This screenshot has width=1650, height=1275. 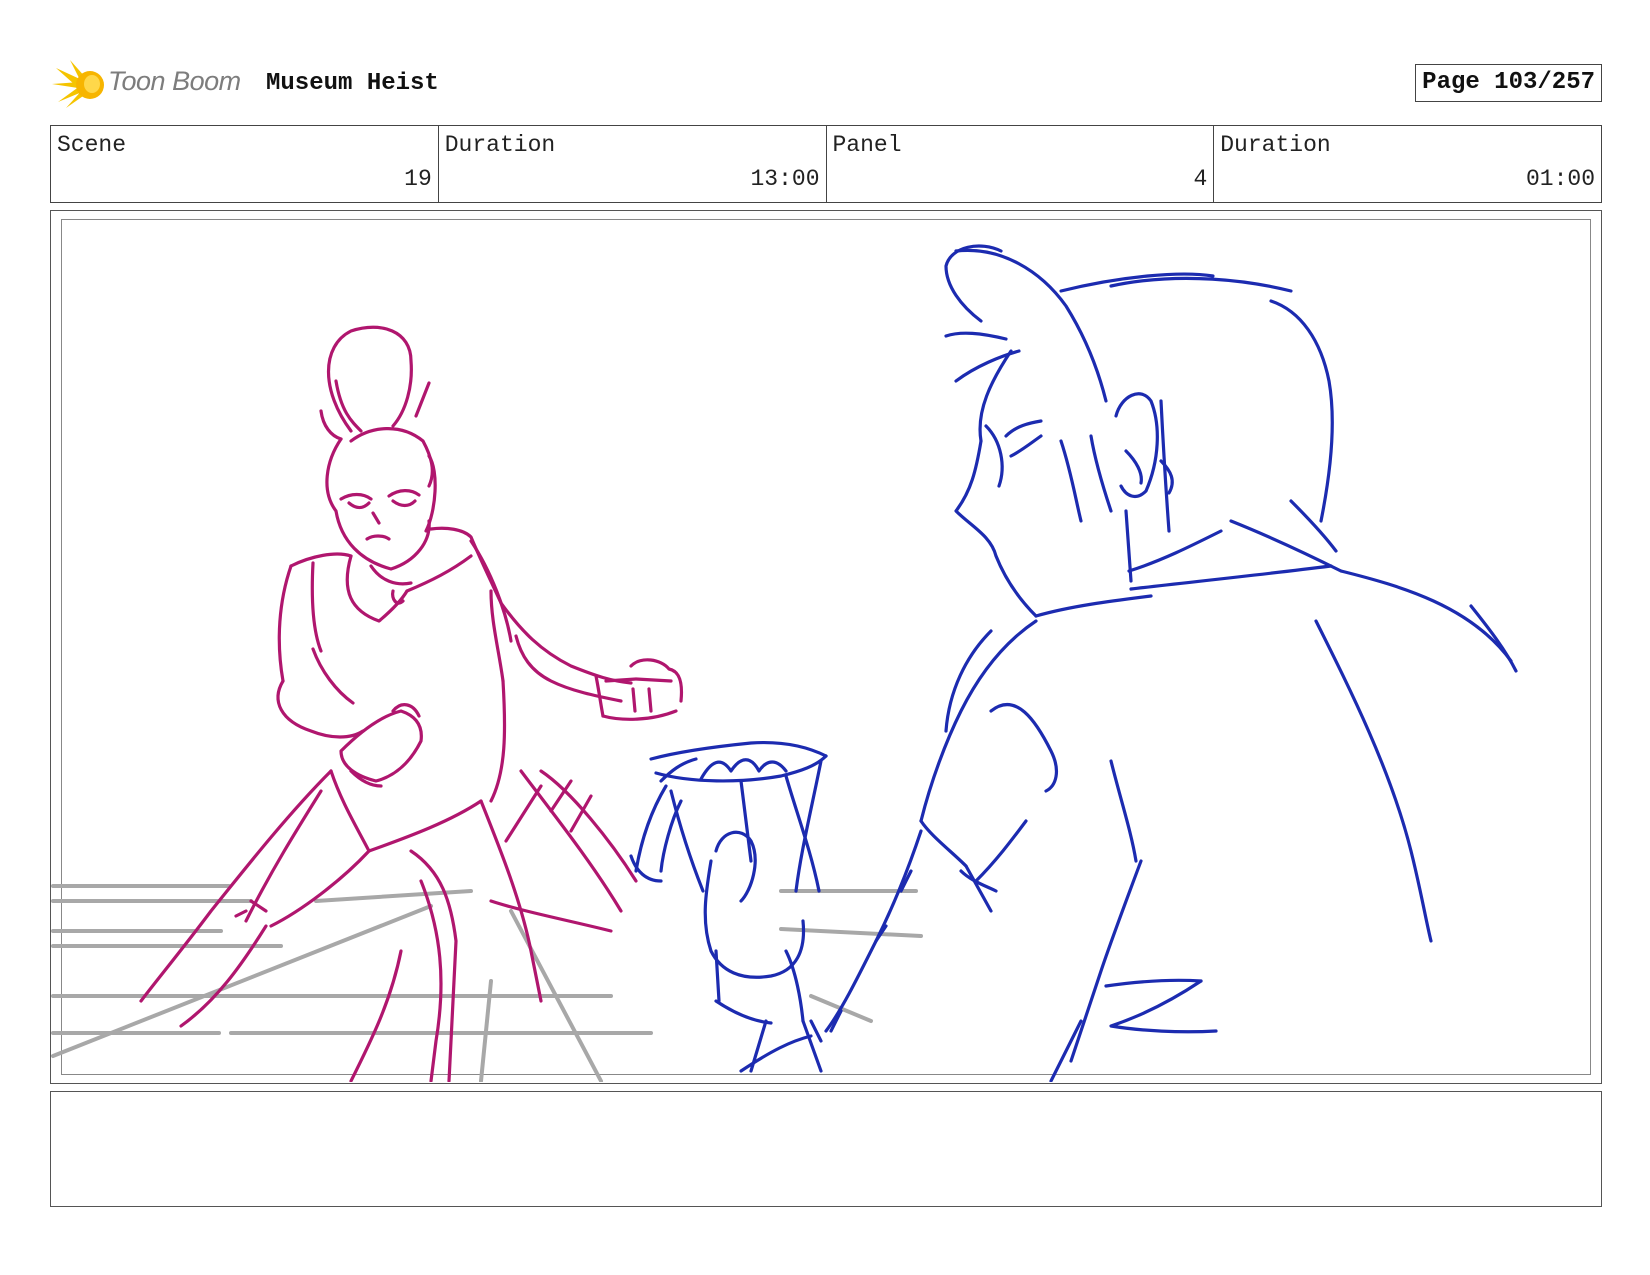 I want to click on panel-cell: Panel 4, so click(x=1021, y=164).